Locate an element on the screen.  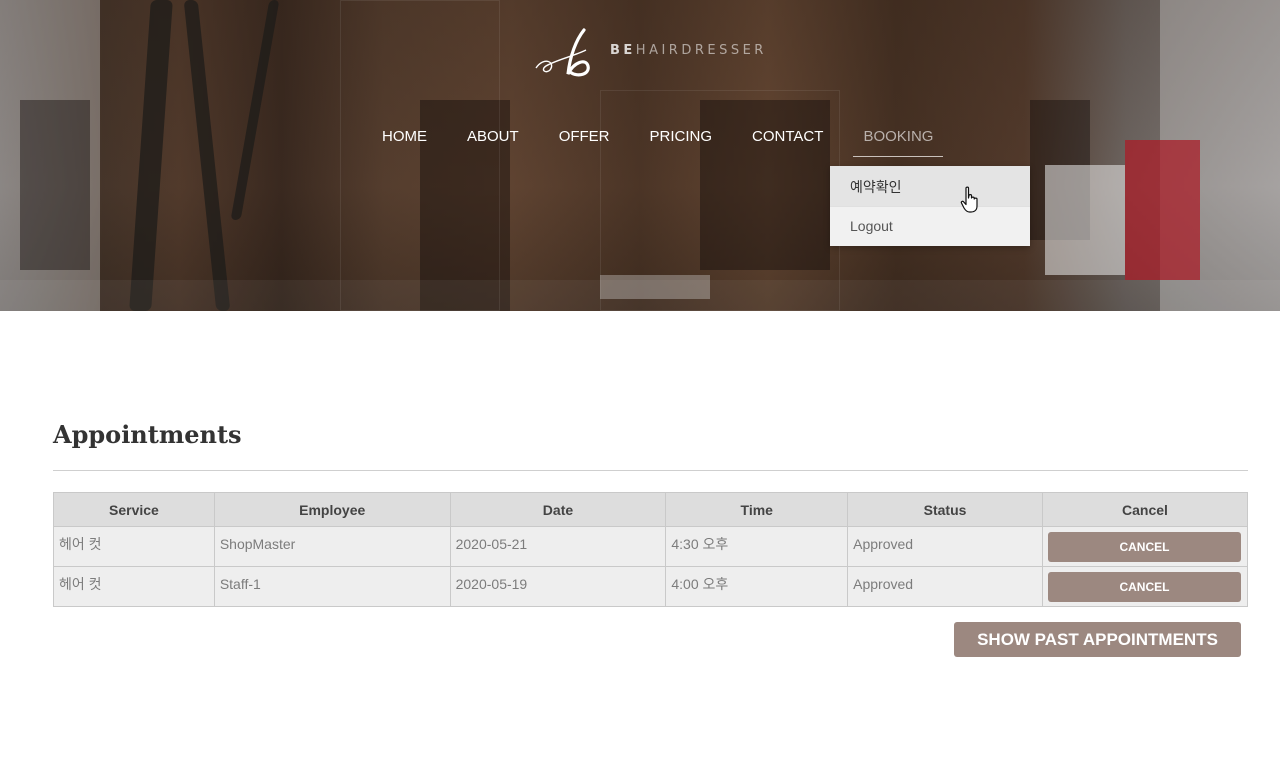
col-header-status: Status is located at coordinates (945, 509).